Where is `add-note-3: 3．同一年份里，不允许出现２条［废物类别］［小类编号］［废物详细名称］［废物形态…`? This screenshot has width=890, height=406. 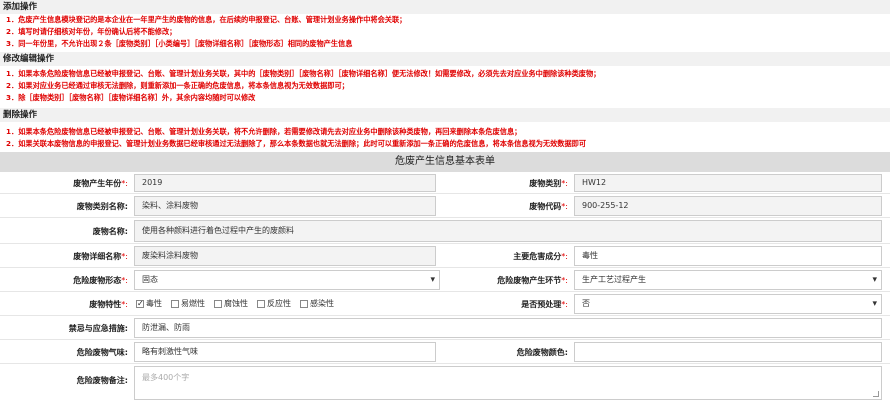 add-note-3: 3．同一年份里，不允许出现２条［废物类别］［小类编号］［废物详细名称］［废物形态… is located at coordinates (179, 43).